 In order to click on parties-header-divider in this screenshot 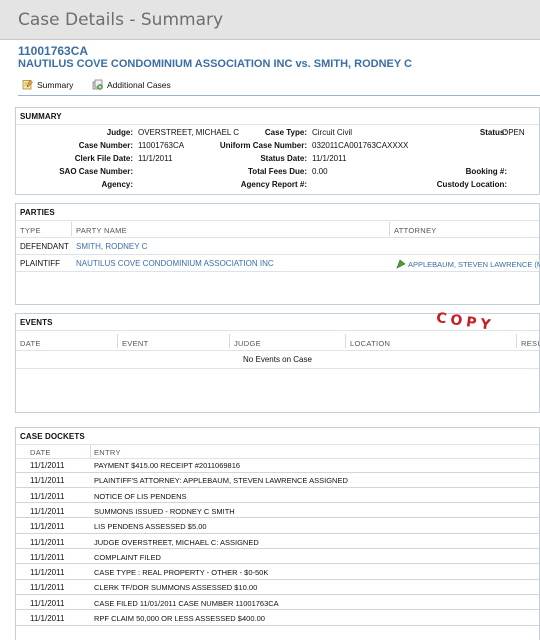, I will do `click(277, 237)`.